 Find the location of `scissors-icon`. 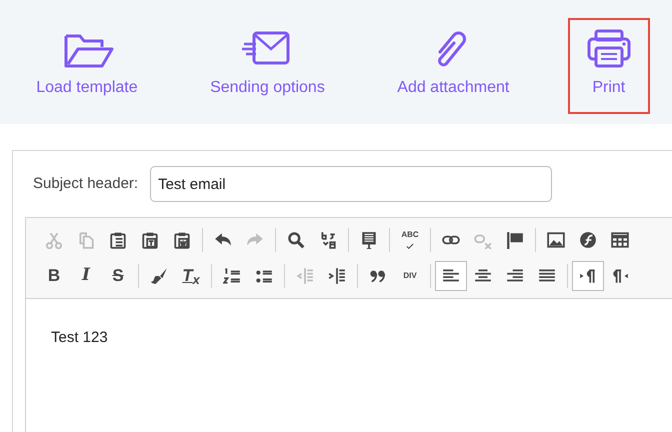

scissors-icon is located at coordinates (54, 240).